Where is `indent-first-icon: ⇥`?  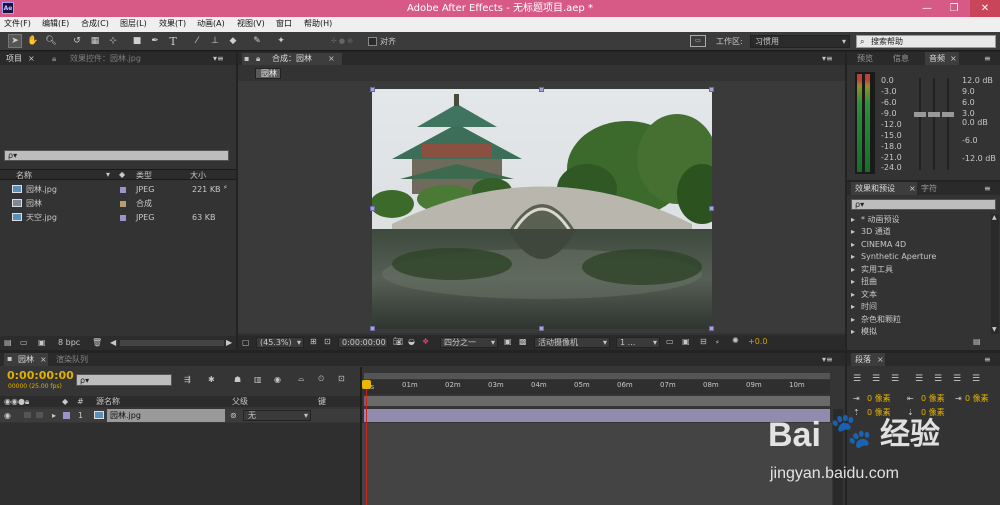
indent-first-icon: ⇥ is located at coordinates (958, 399).